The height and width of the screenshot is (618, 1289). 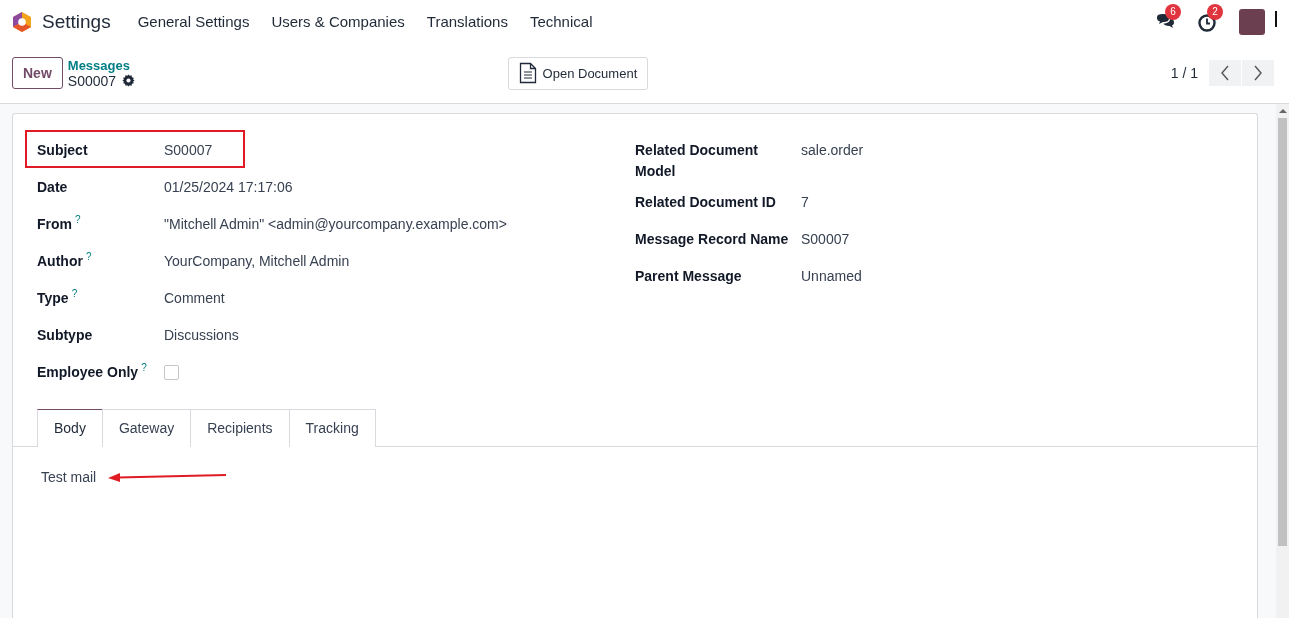 What do you see at coordinates (92, 371) in the screenshot?
I see `field-label: Employee Only $^{?}$` at bounding box center [92, 371].